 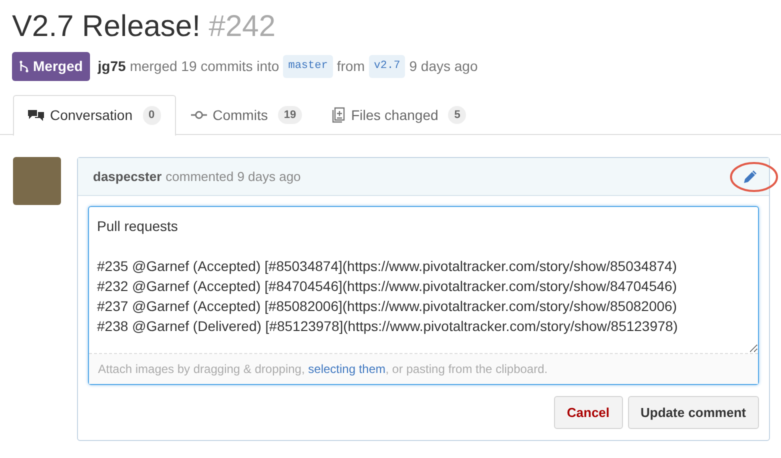 I want to click on highlight-circle, so click(x=754, y=177).